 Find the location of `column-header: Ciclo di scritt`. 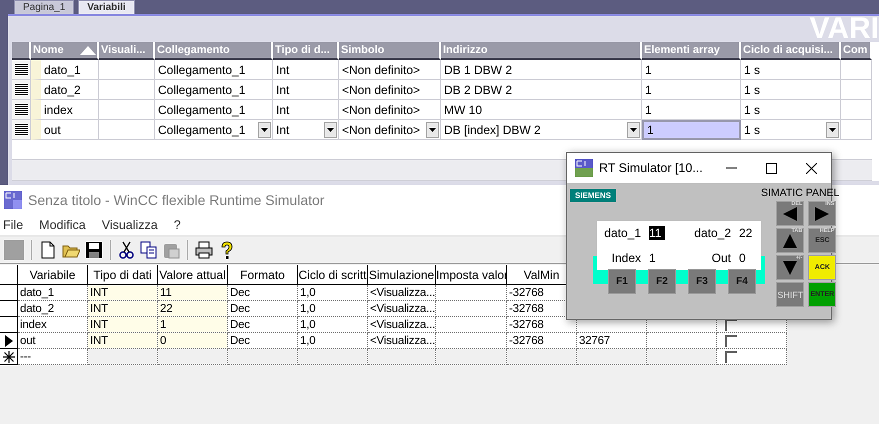

column-header: Ciclo di scritt is located at coordinates (333, 275).